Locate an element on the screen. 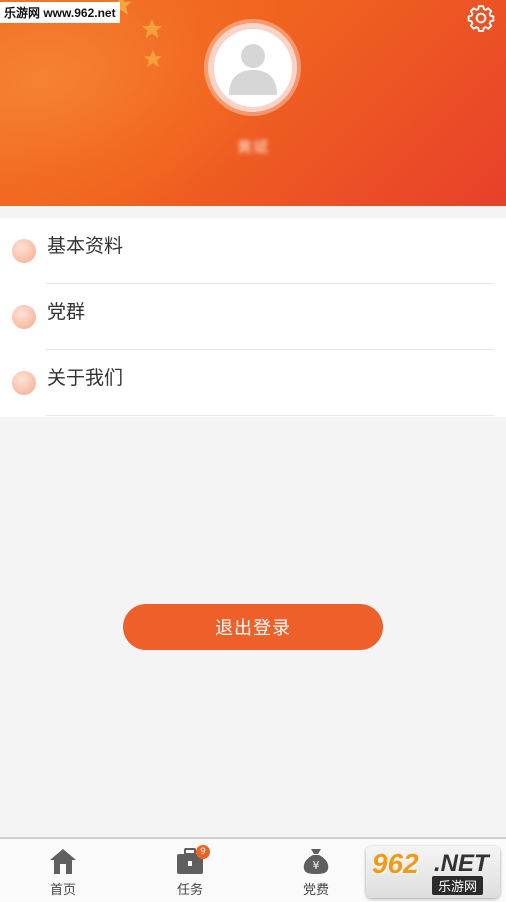  avatar is located at coordinates (252, 67).